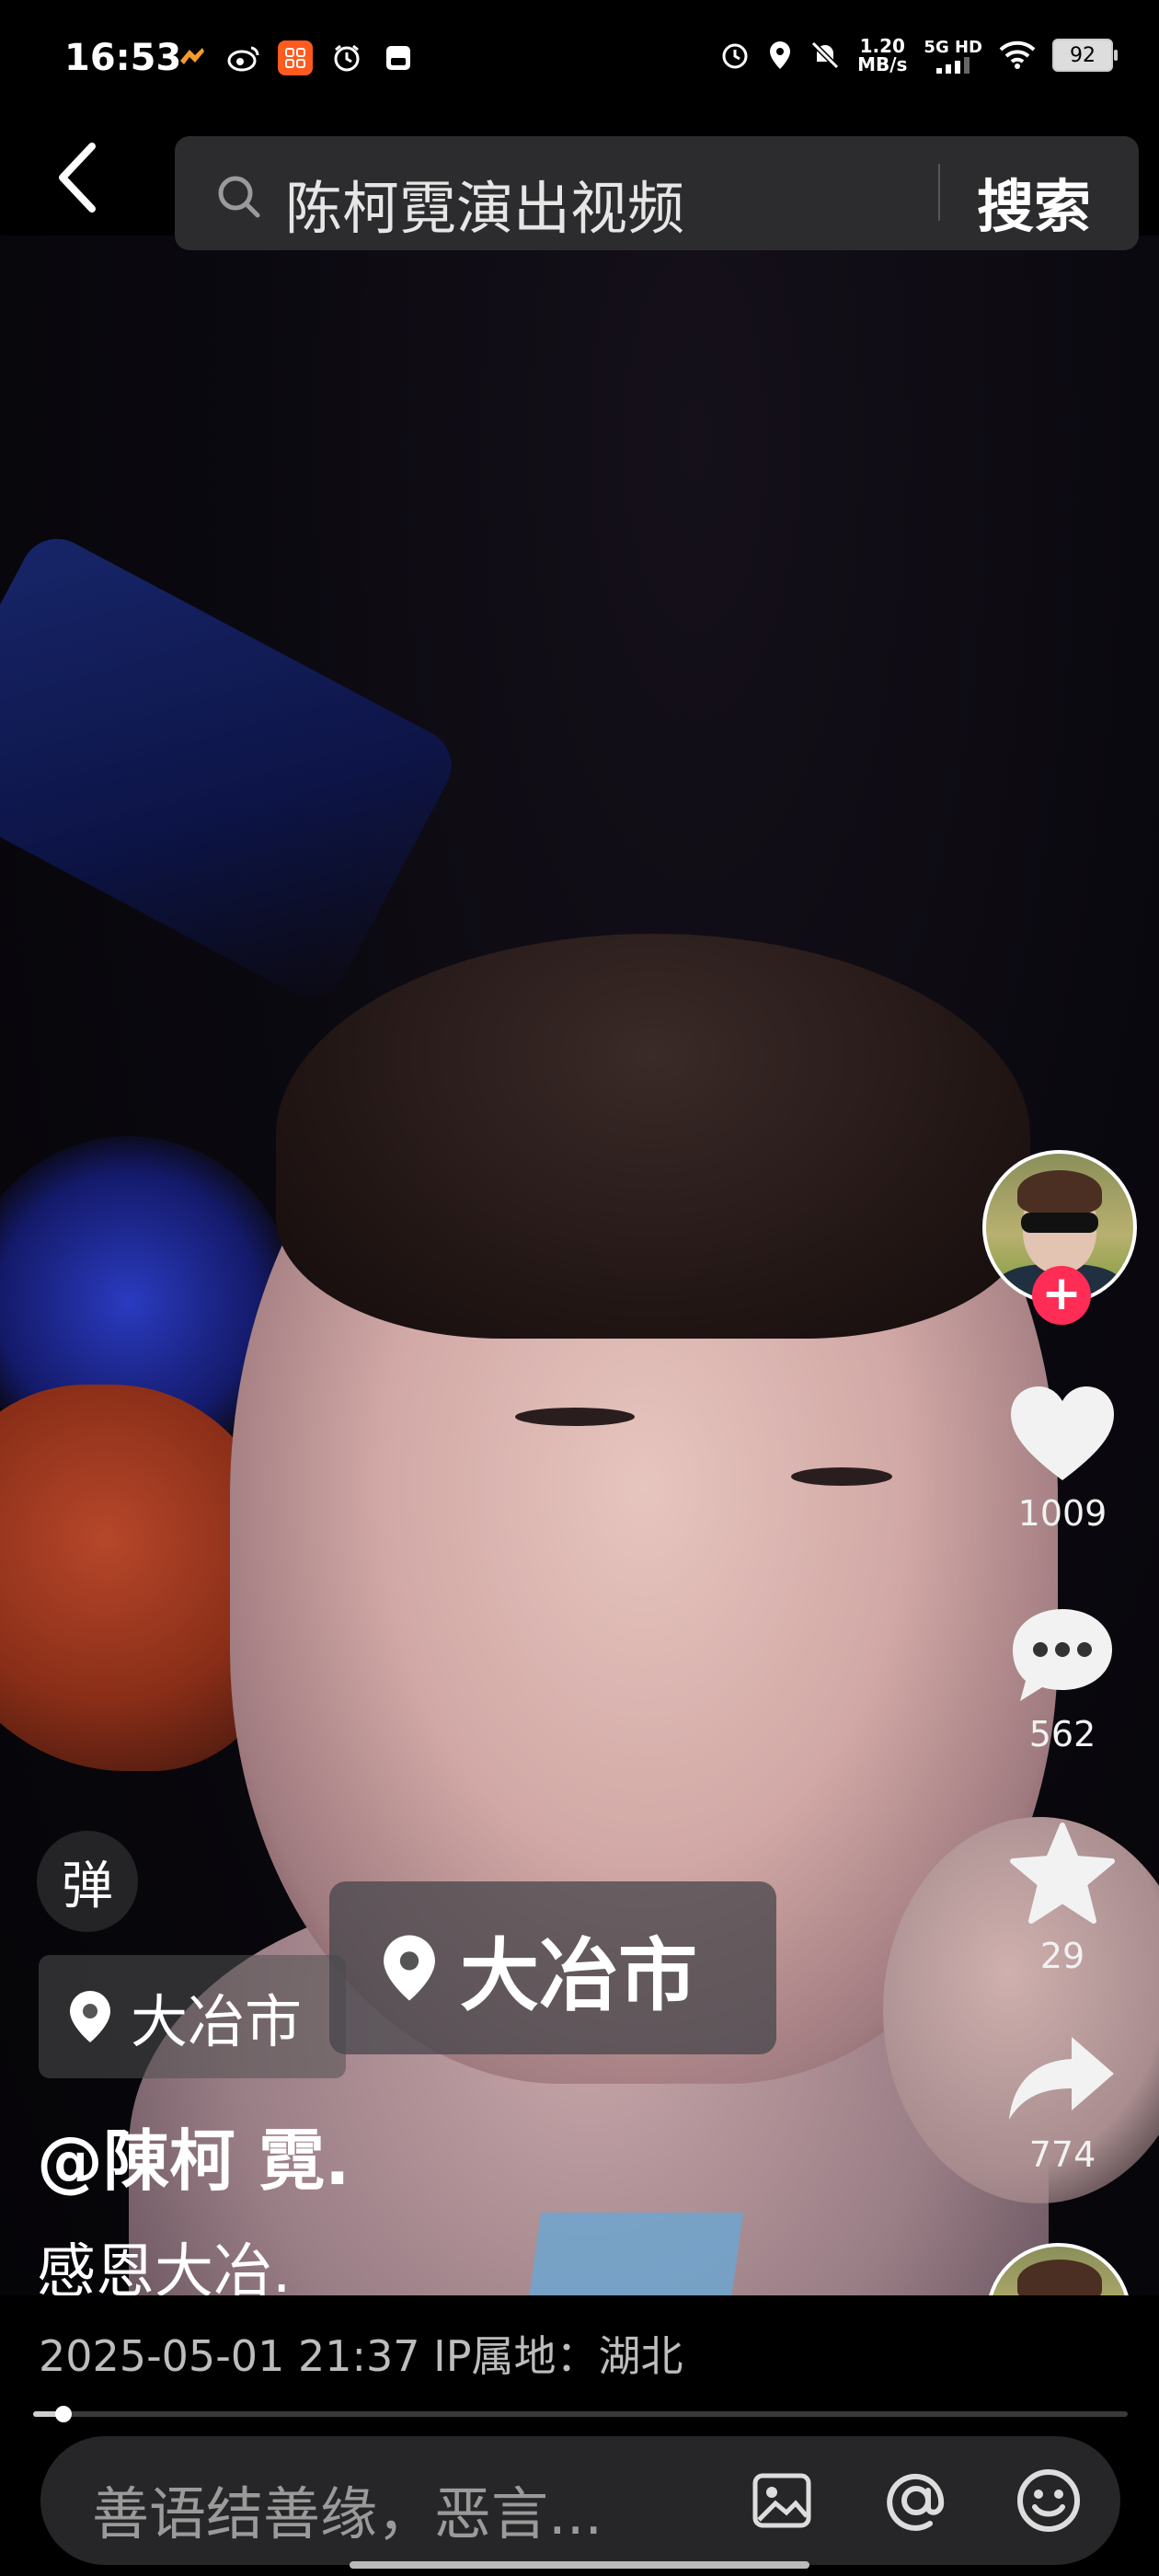 The width and height of the screenshot is (1159, 2576). I want to click on image-icon, so click(781, 2500).